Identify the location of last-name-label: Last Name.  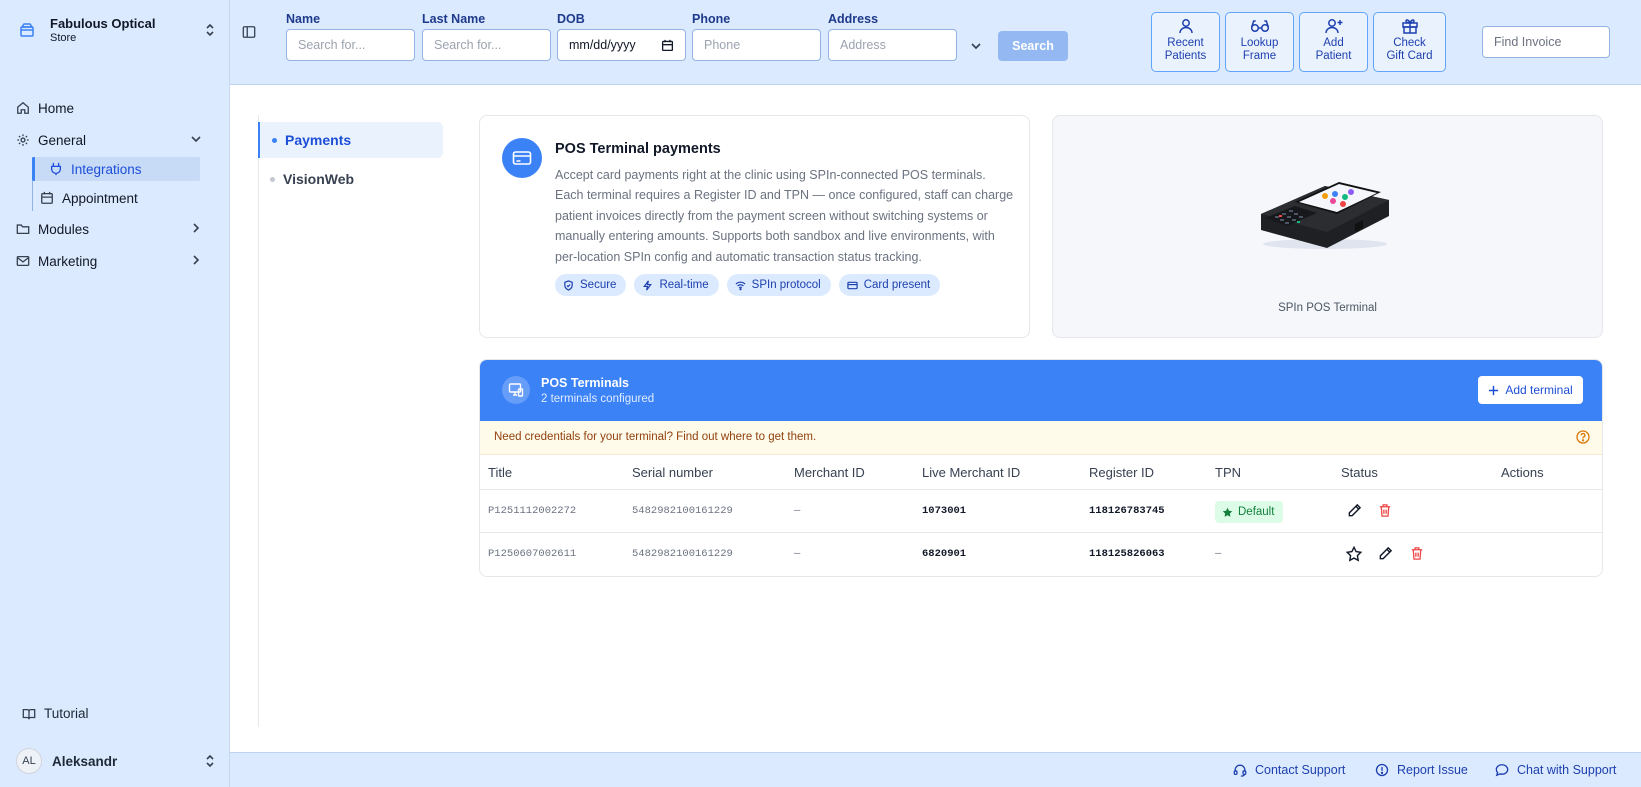
(454, 19).